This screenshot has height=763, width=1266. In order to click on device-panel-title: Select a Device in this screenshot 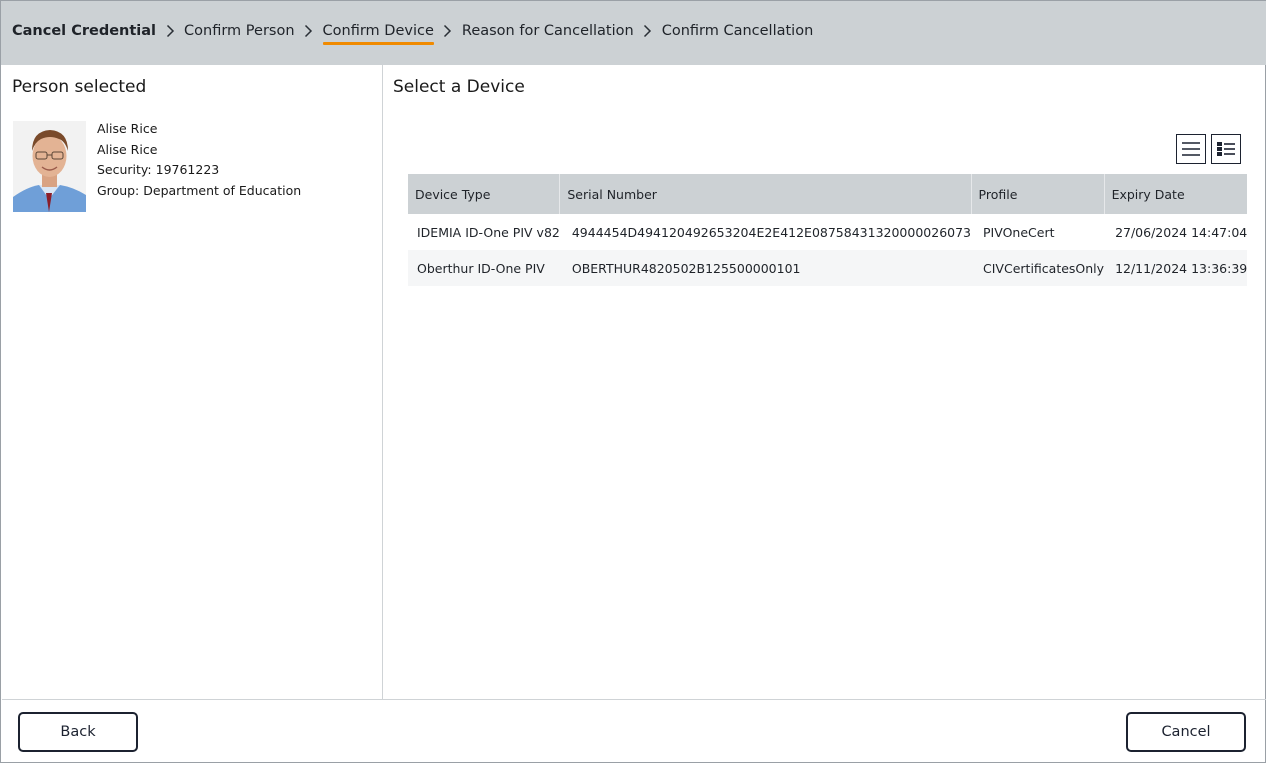, I will do `click(459, 87)`.